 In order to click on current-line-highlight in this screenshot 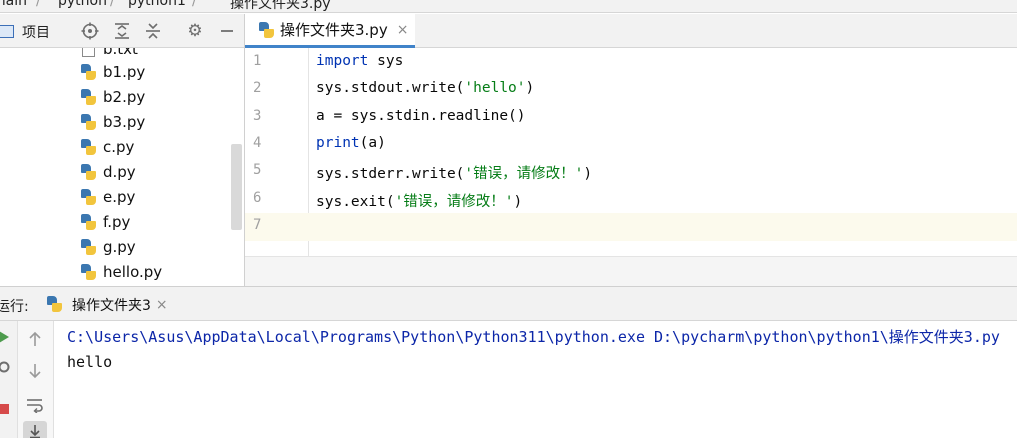, I will do `click(631, 227)`.